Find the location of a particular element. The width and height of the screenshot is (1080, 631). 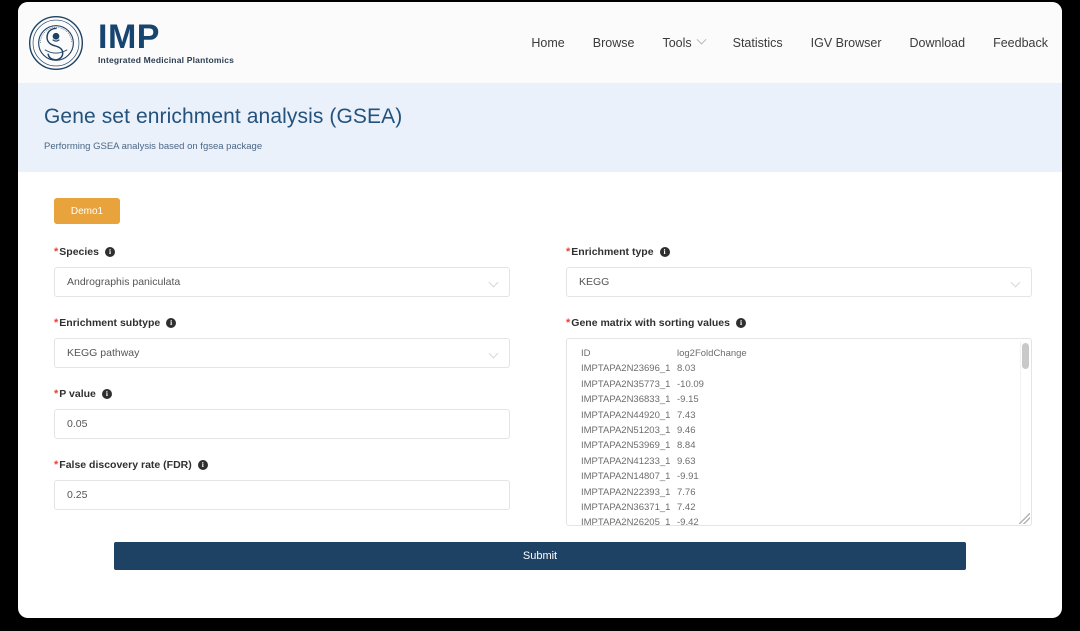

gene-id: IMPTAPA2N26205_1 is located at coordinates (626, 521).